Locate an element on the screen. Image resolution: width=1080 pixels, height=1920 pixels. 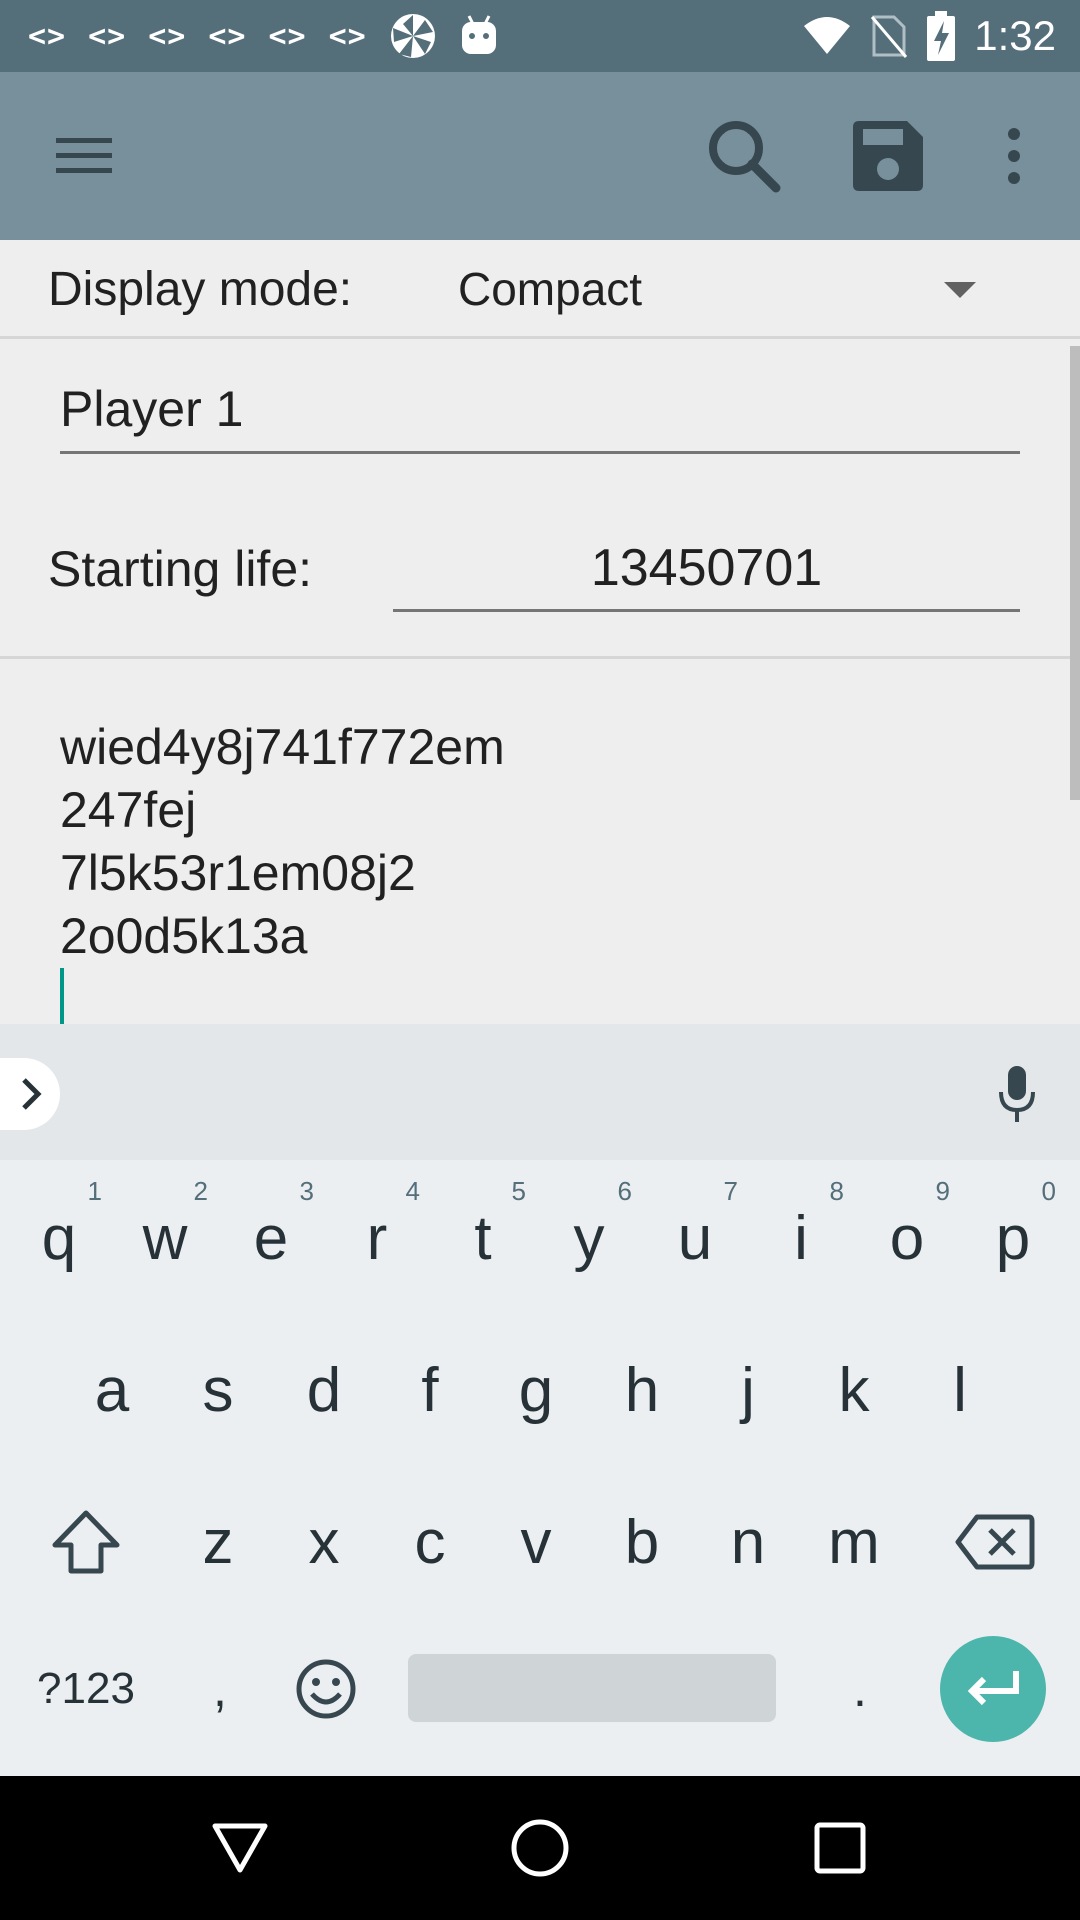
key-p: p0 is located at coordinates (1013, 1238).